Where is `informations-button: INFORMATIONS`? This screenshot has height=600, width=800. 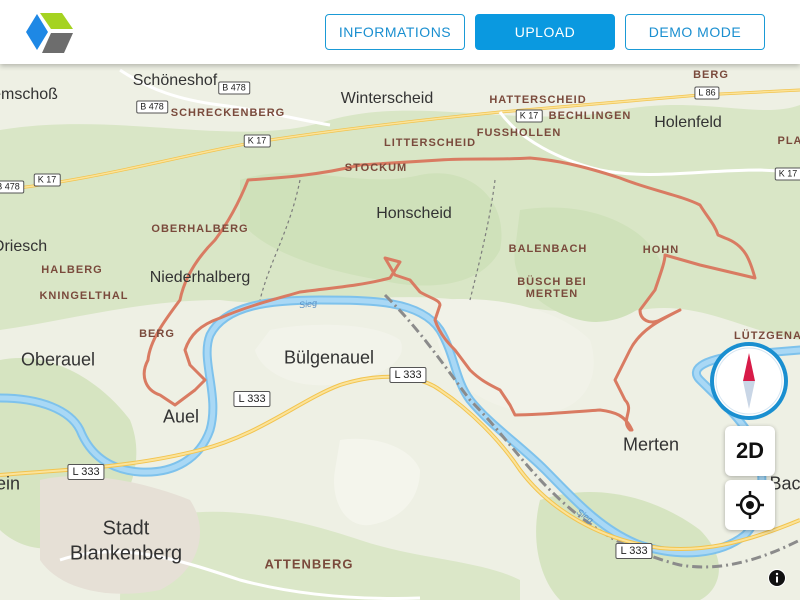
informations-button: INFORMATIONS is located at coordinates (395, 32).